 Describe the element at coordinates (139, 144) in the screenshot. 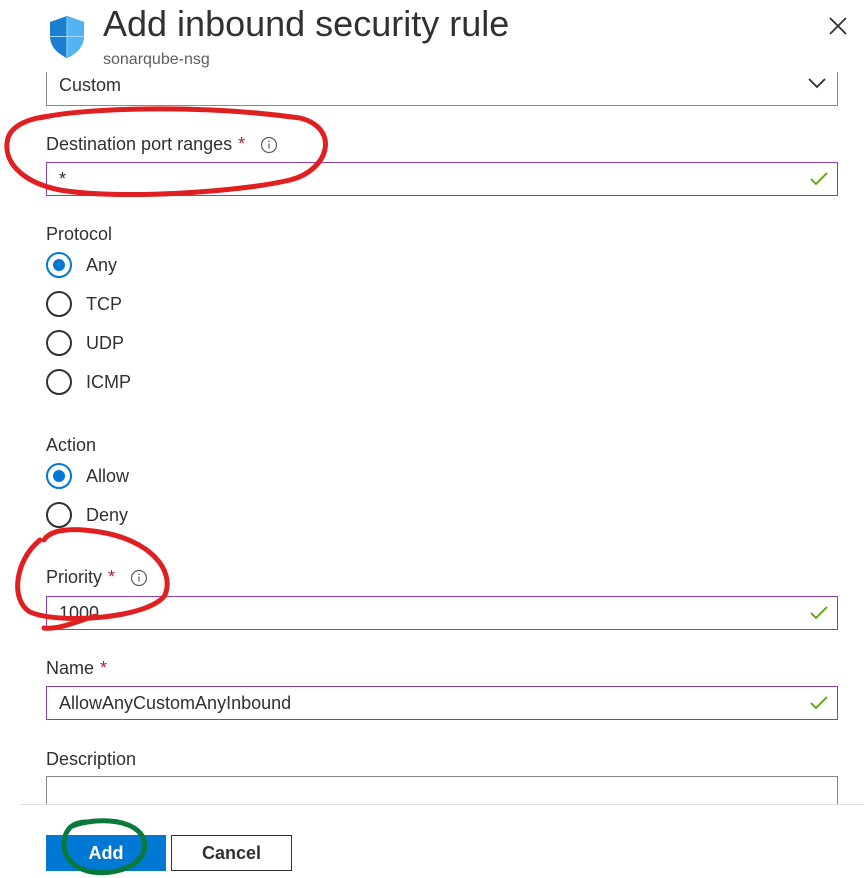

I see `destination-port-ranges-label-text: Destination port ranges` at that location.